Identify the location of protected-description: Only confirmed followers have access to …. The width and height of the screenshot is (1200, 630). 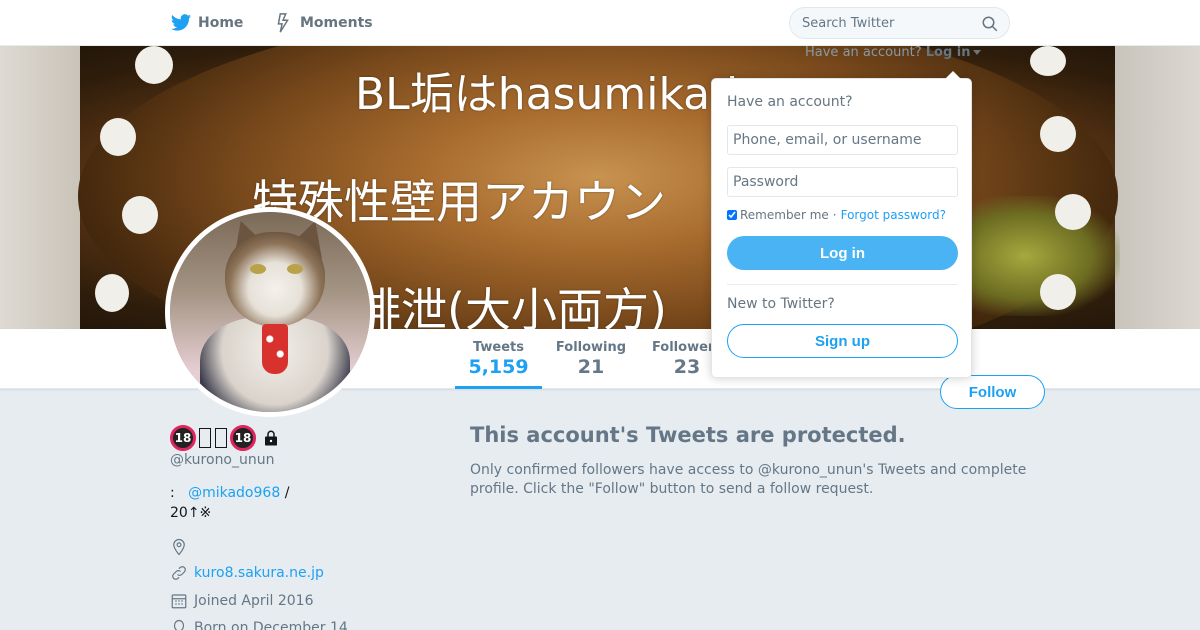
(748, 479).